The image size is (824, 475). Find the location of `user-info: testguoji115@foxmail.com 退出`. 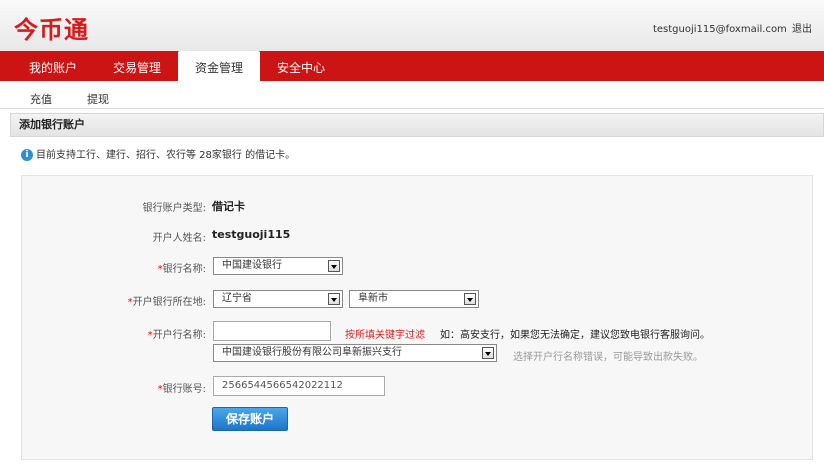

user-info: testguoji115@foxmail.com 退出 is located at coordinates (732, 27).